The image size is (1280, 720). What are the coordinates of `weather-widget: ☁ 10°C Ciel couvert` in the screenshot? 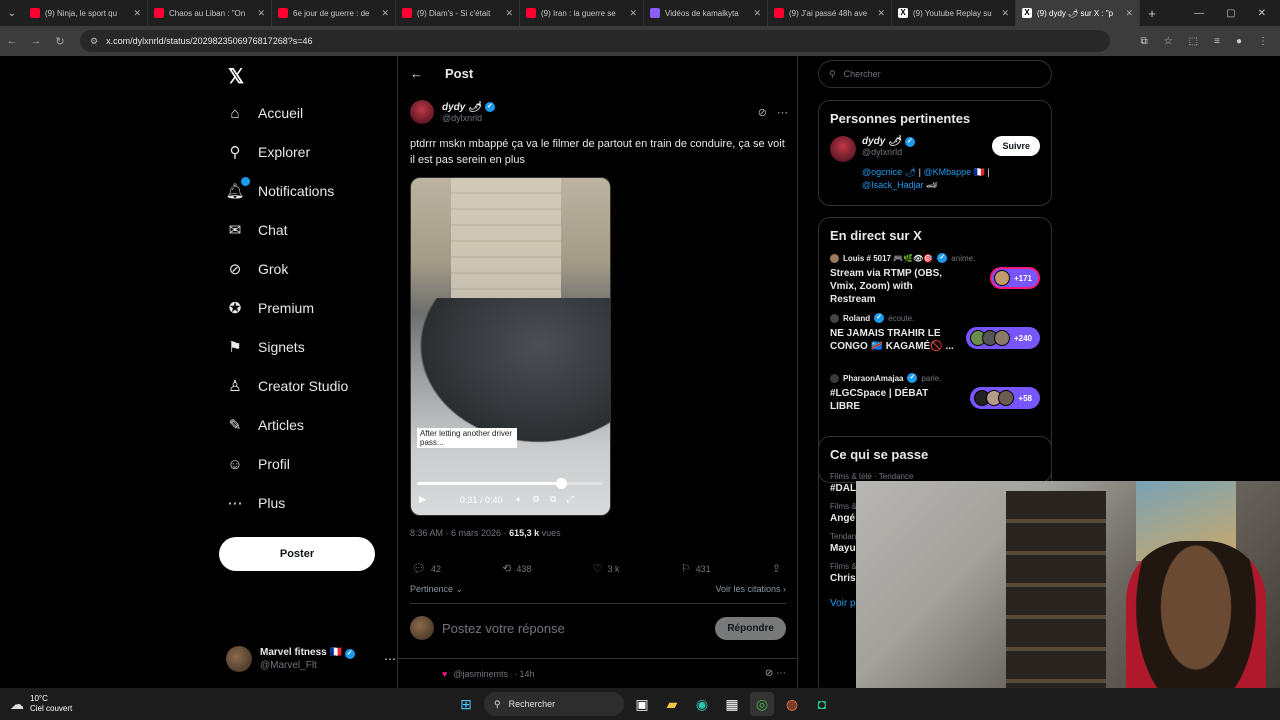 It's located at (60, 704).